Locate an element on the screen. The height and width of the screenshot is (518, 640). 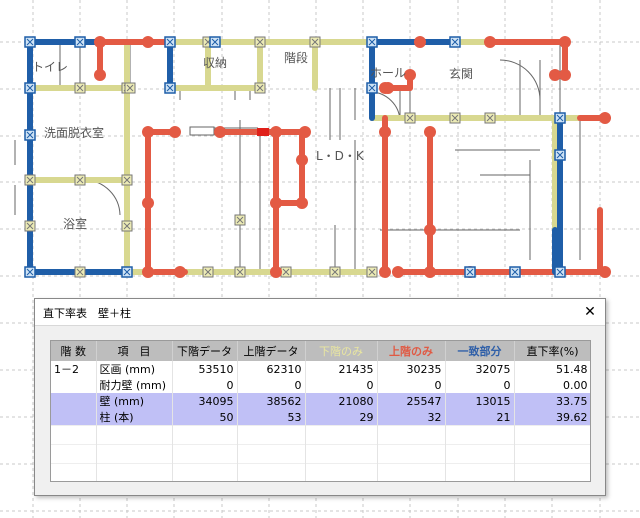
room-label-bath: 浴室 is located at coordinates (75, 223).